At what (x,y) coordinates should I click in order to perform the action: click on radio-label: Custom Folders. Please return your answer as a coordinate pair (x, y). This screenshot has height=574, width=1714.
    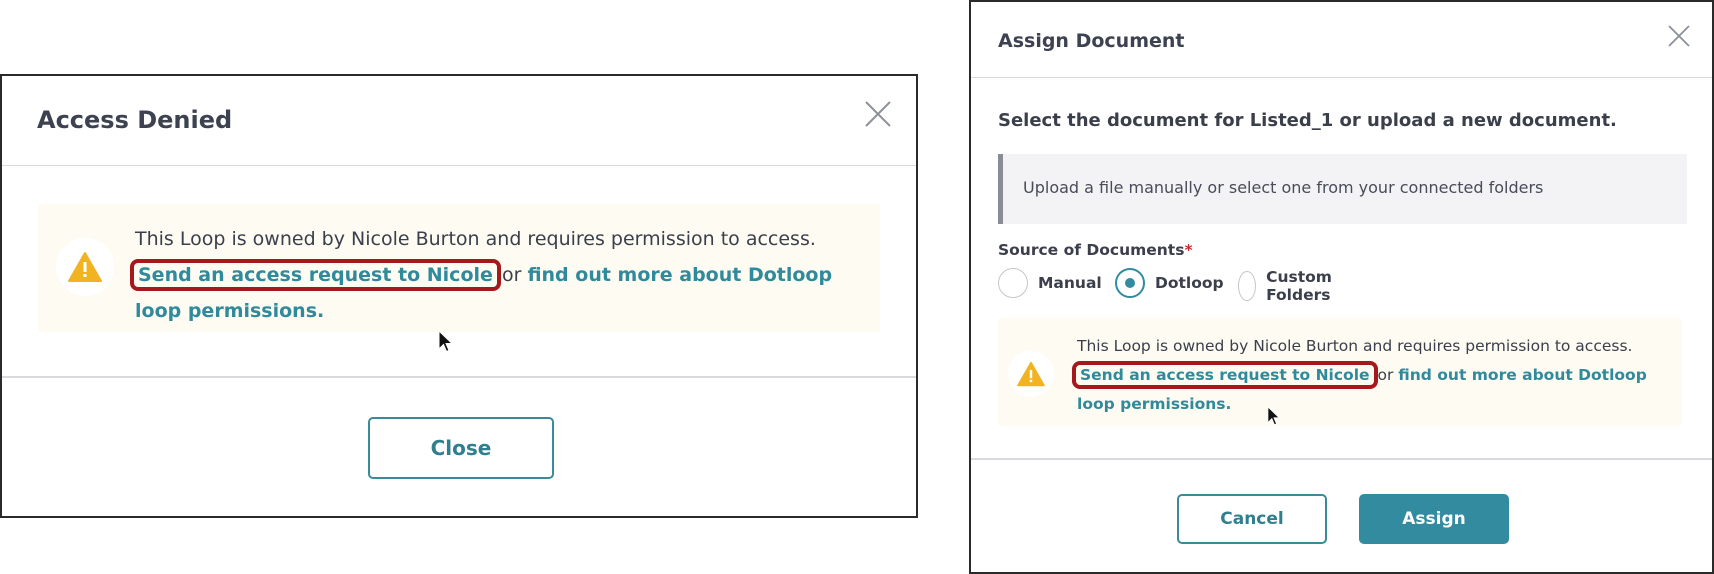
    Looking at the image, I should click on (1299, 286).